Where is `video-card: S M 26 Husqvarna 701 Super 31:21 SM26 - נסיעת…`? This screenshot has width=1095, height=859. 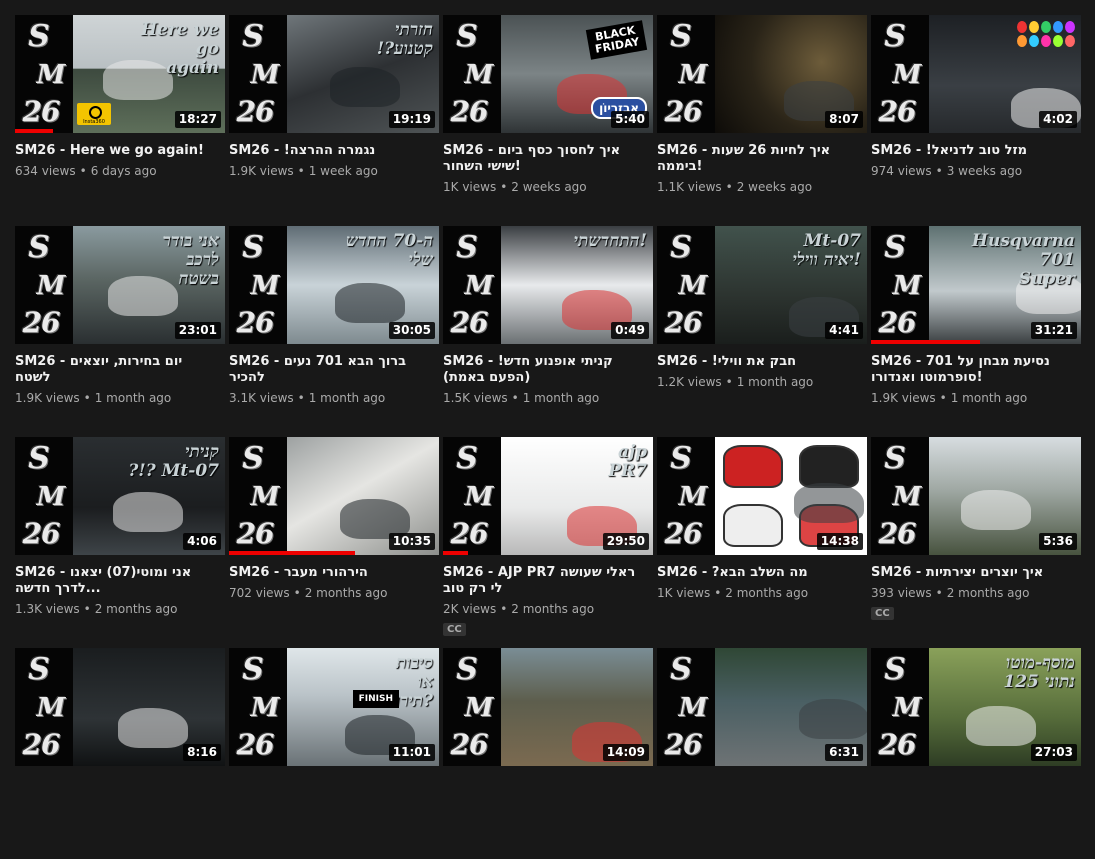
video-card: S M 26 Husqvarna 701 Super 31:21 SM26 - נסיעת… is located at coordinates (976, 331).